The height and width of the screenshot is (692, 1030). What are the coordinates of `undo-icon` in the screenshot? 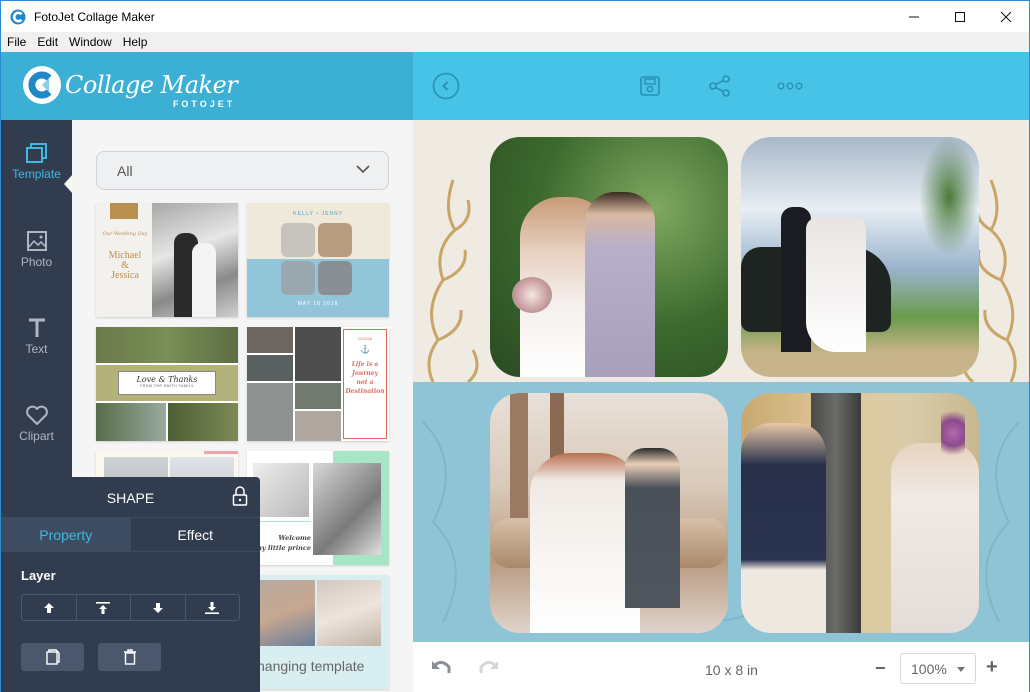 It's located at (441, 666).